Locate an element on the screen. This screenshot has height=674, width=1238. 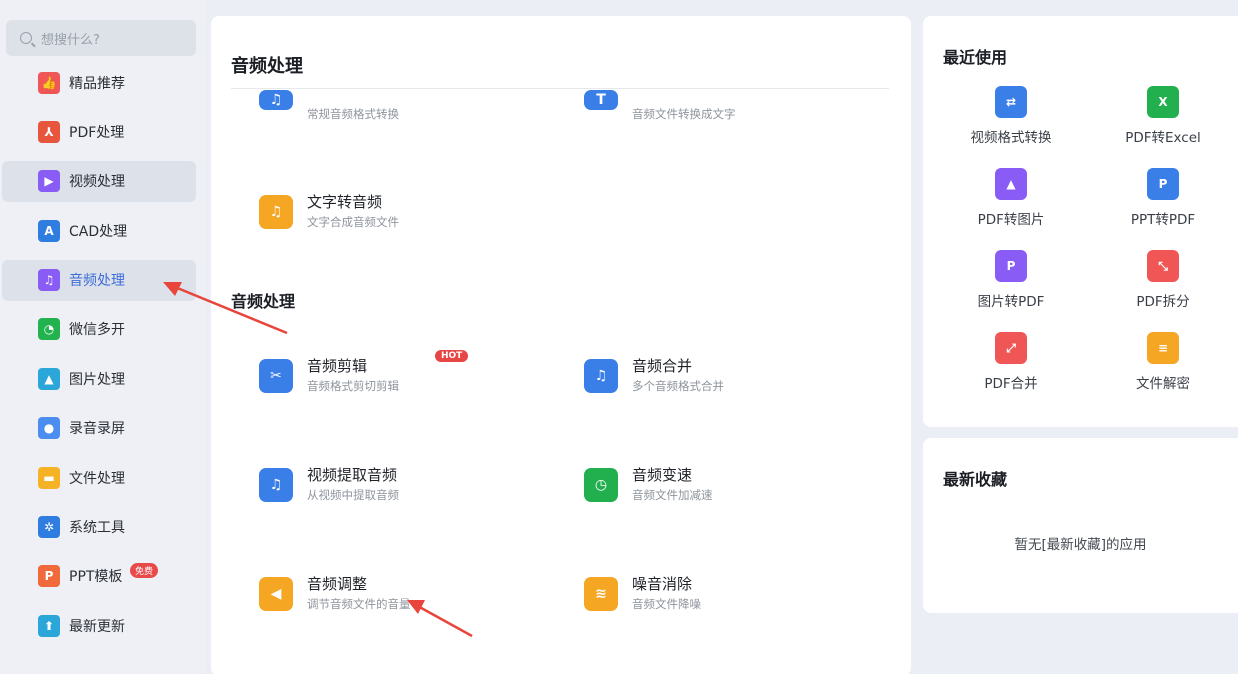
recent-tool: ⤢ PDF合并 is located at coordinates (1011, 362).